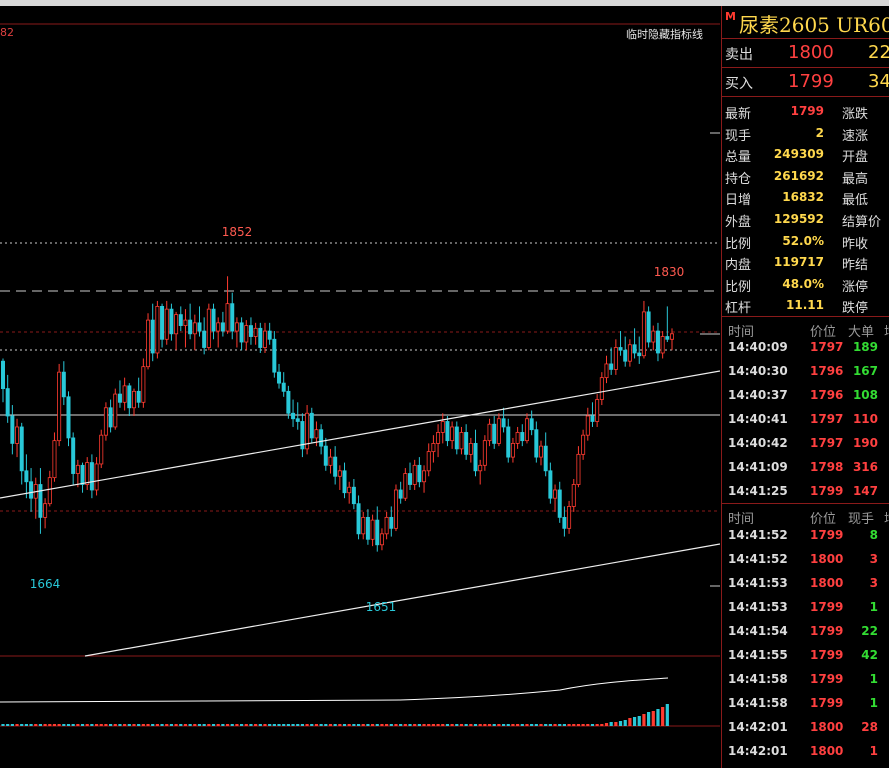  I want to click on stats-label: 持仓, so click(738, 179).